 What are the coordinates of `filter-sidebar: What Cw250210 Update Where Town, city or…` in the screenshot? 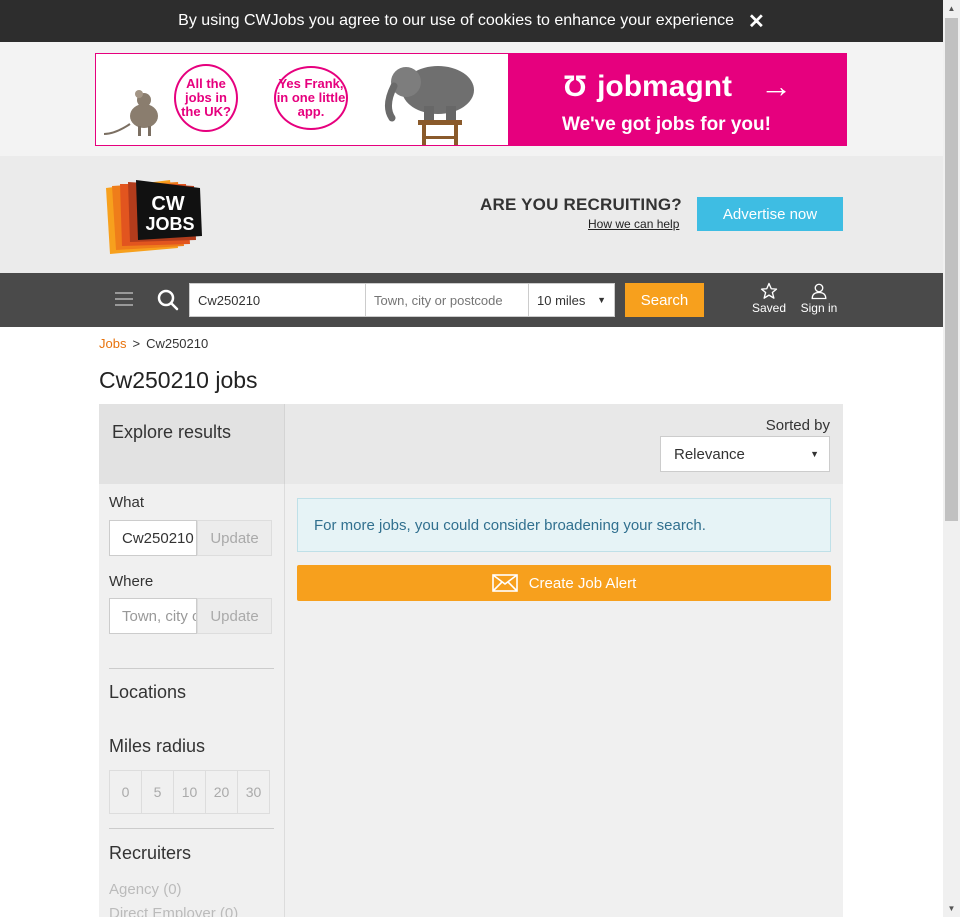 It's located at (192, 700).